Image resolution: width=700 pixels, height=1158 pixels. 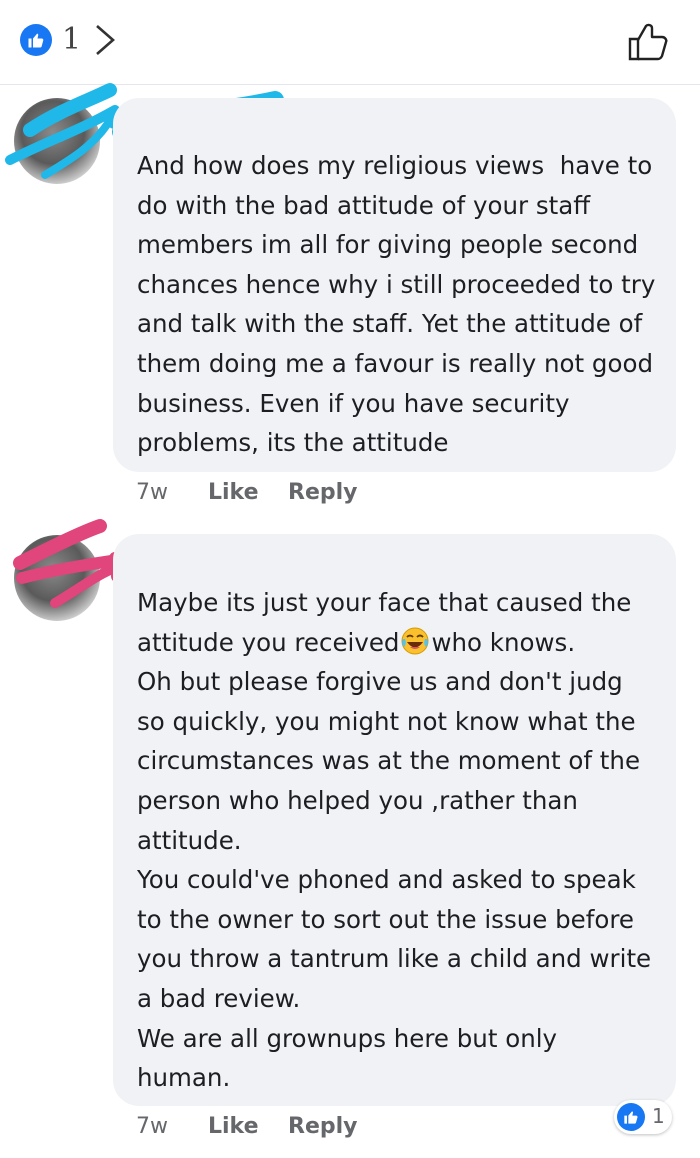 I want to click on thumbs-up-outline-icon, so click(x=648, y=44).